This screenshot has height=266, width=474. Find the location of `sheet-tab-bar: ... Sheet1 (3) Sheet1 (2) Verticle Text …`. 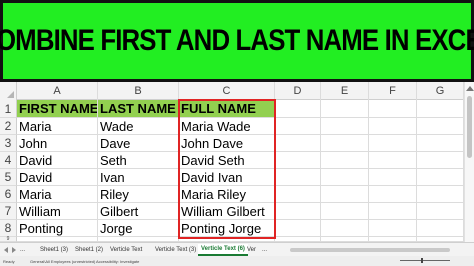

sheet-tab-bar: ... Sheet1 (3) Sheet1 (2) Verticle Text … is located at coordinates (237, 249).